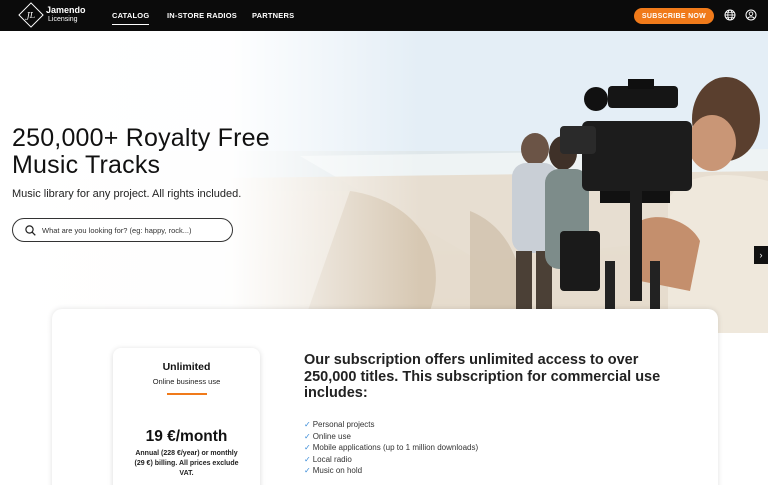  What do you see at coordinates (328, 459) in the screenshot?
I see `list-item: ✓ Local radio` at bounding box center [328, 459].